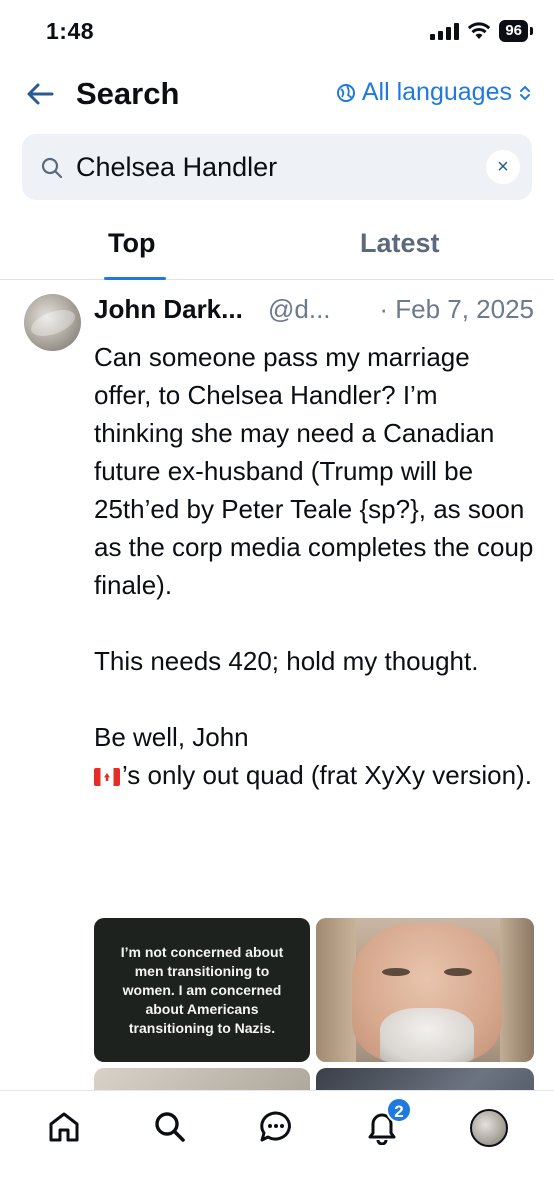  I want to click on canada-flag-icon, so click(107, 777).